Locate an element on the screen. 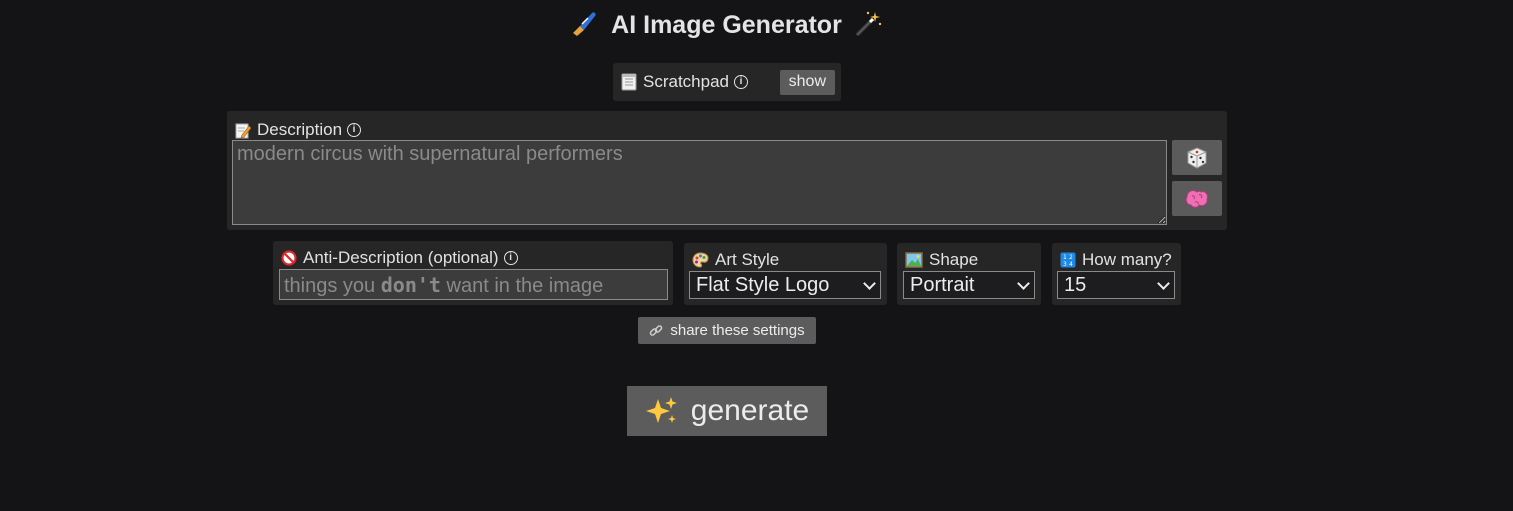  share-settings-button: share these settings is located at coordinates (727, 330).